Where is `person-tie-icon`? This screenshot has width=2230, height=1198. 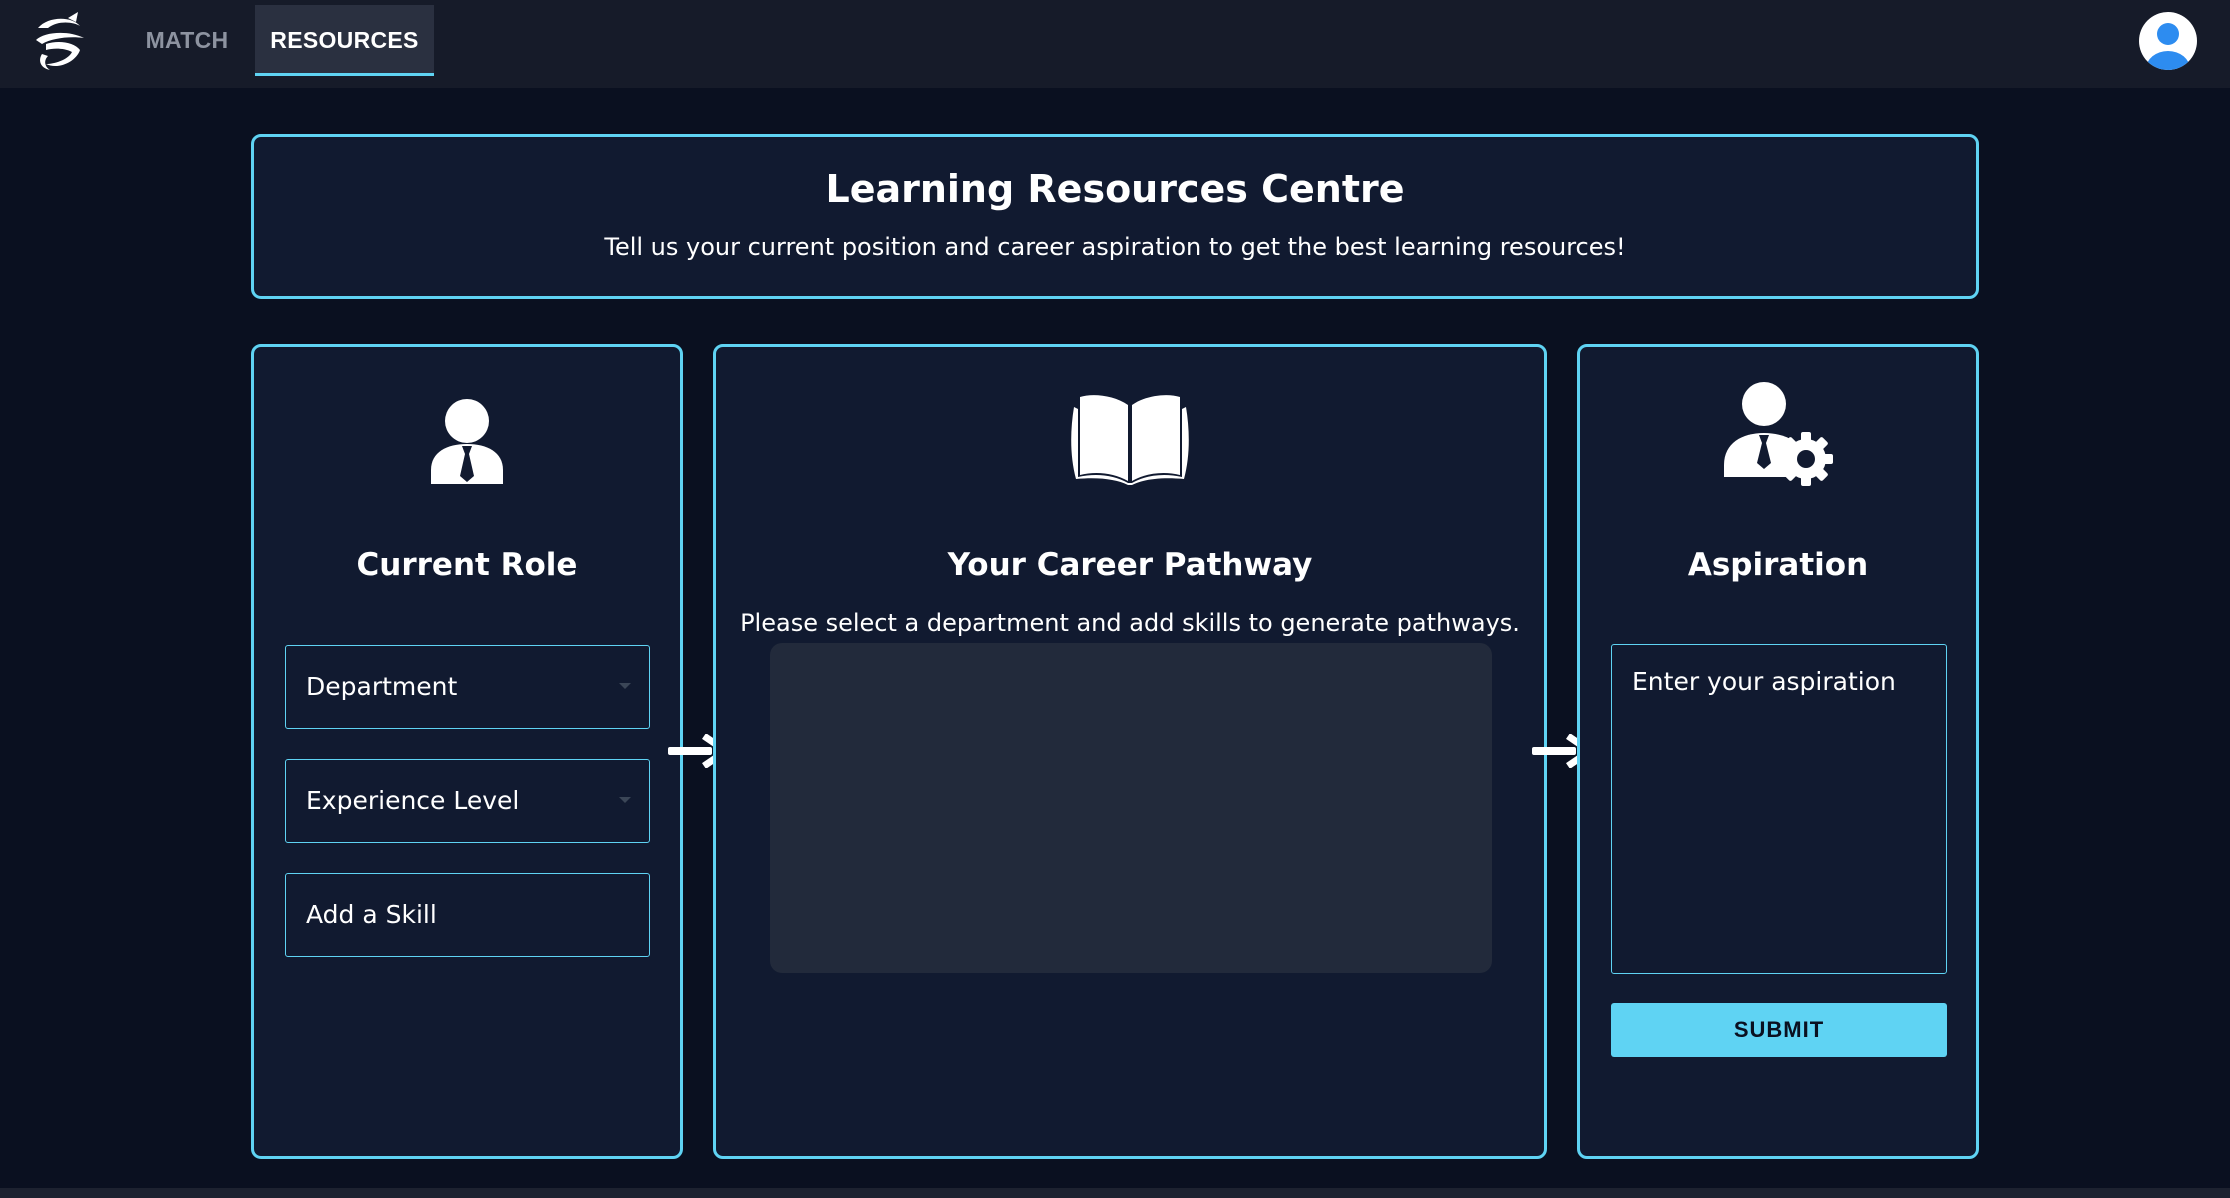
person-tie-icon is located at coordinates (467, 441).